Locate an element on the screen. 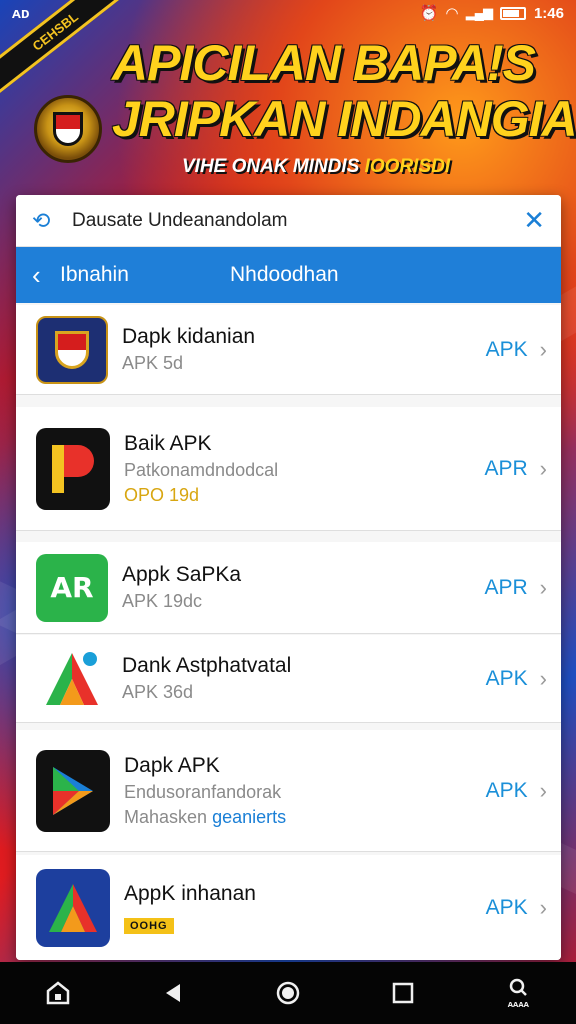  a-colorful-app-icon is located at coordinates (72, 679).